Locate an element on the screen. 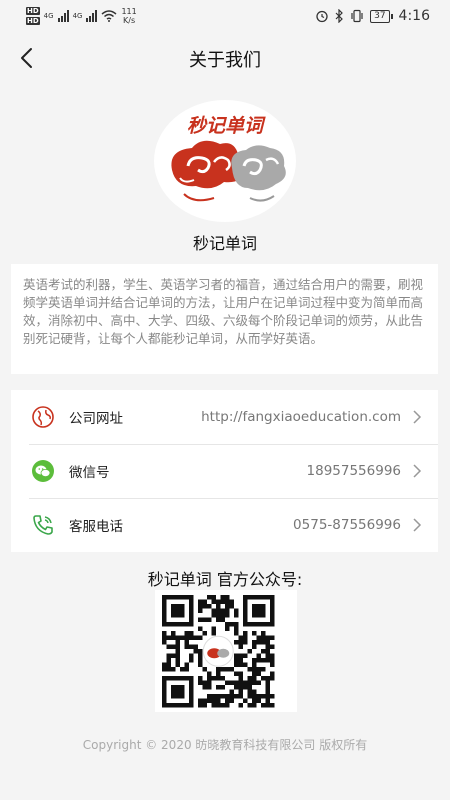  contact-label: 公司网址 is located at coordinates (96, 419).